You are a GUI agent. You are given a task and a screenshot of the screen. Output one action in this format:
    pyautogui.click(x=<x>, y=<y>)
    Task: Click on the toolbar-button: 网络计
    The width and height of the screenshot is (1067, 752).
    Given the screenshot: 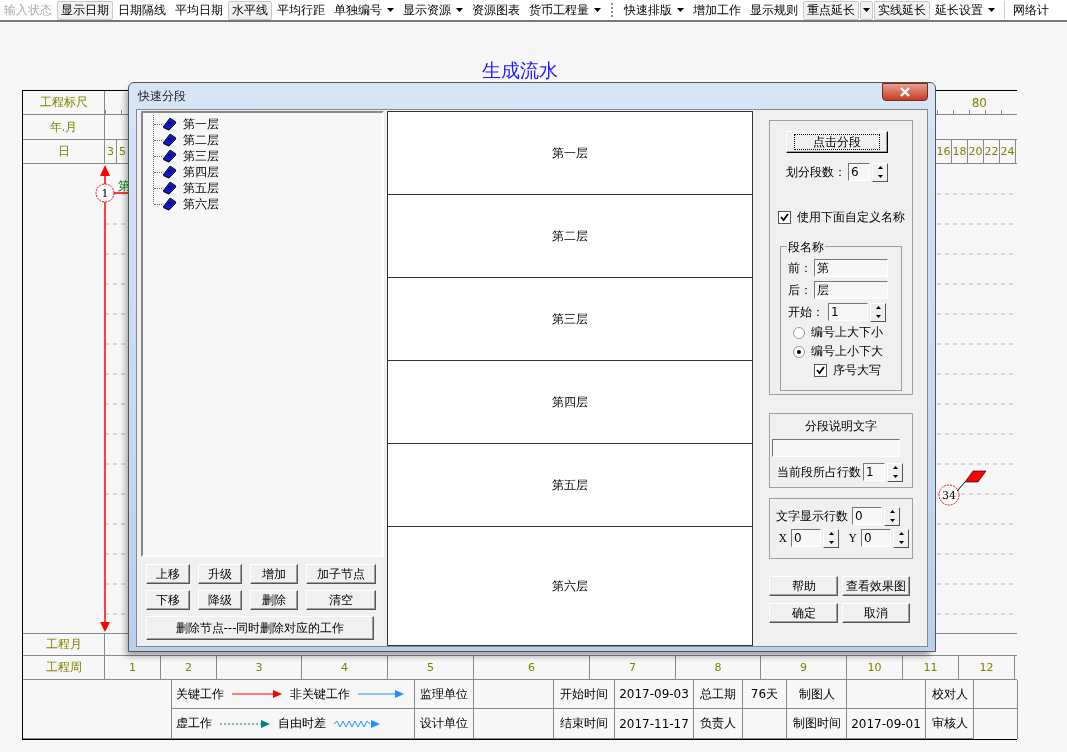 What is the action you would take?
    pyautogui.click(x=1031, y=10)
    